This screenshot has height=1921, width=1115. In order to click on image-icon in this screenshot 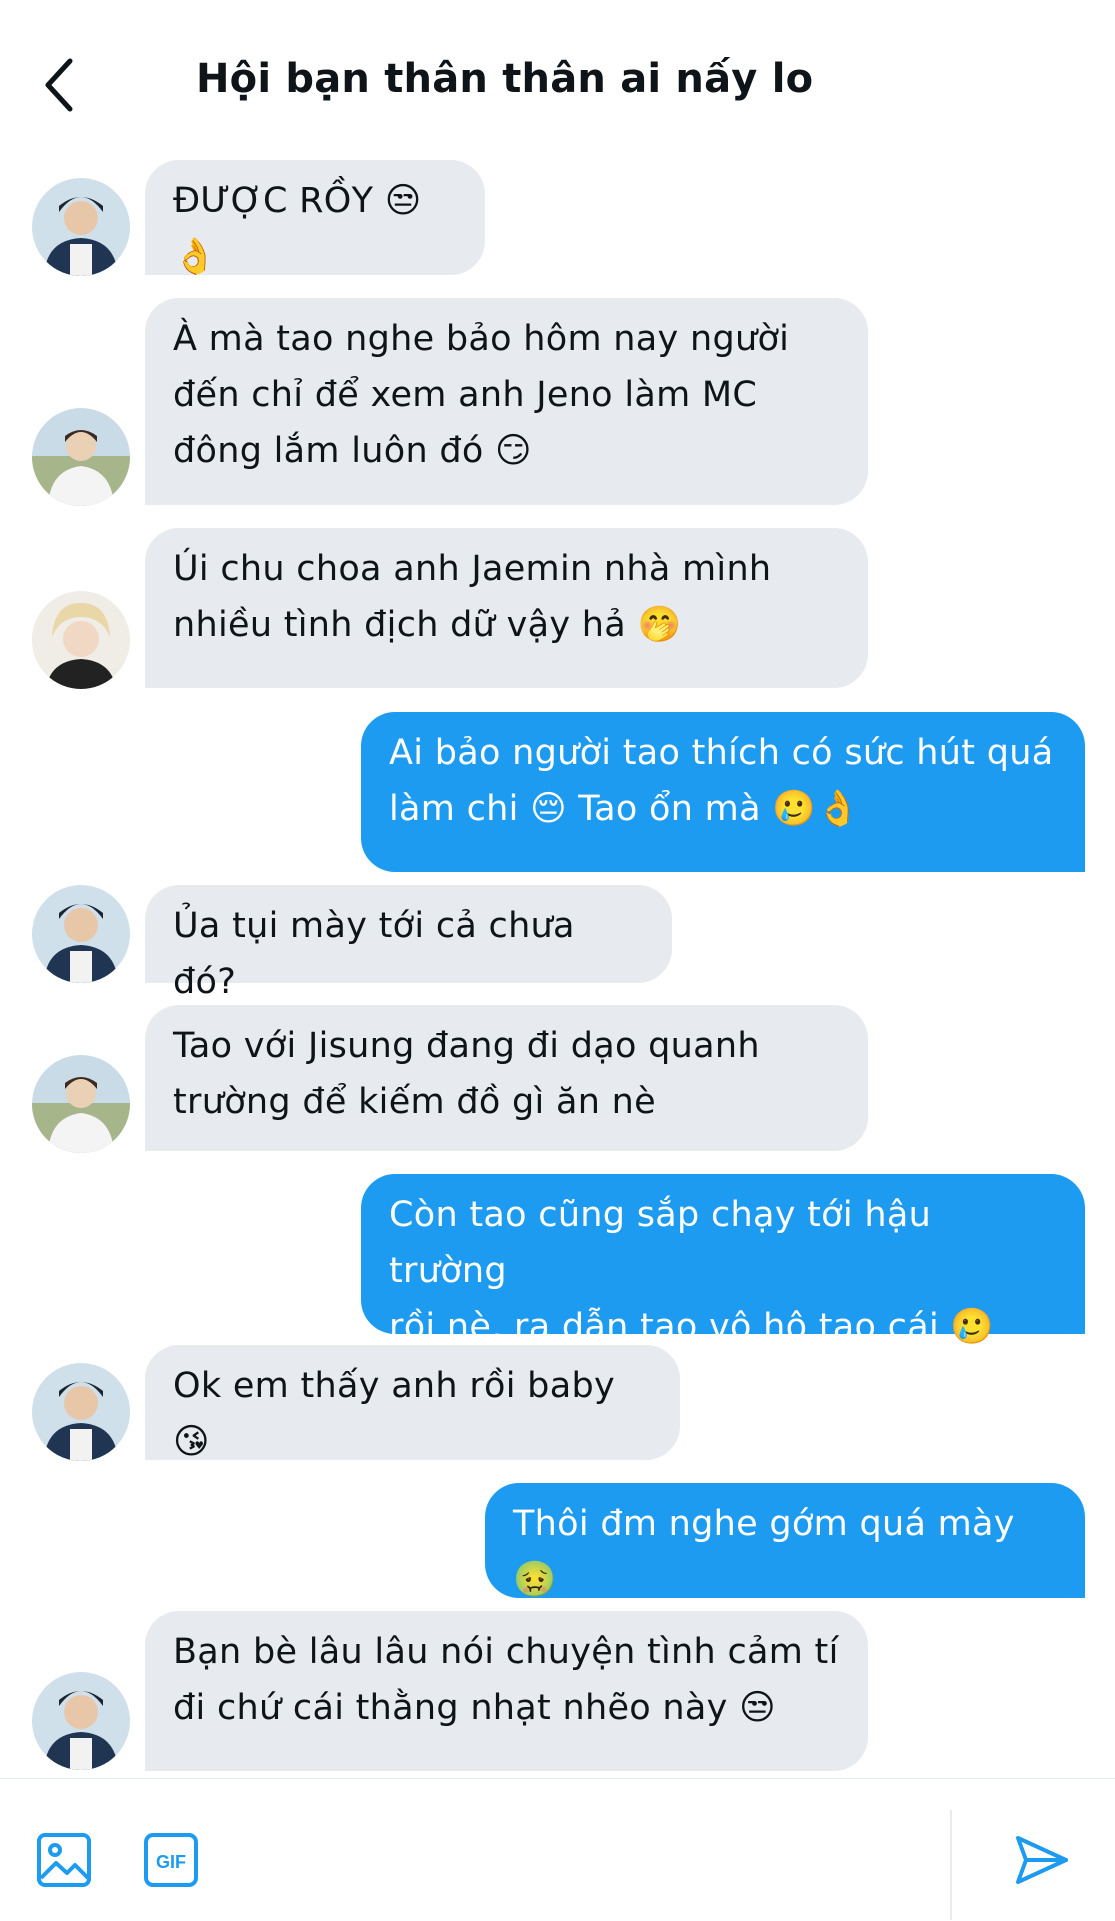, I will do `click(64, 1860)`.